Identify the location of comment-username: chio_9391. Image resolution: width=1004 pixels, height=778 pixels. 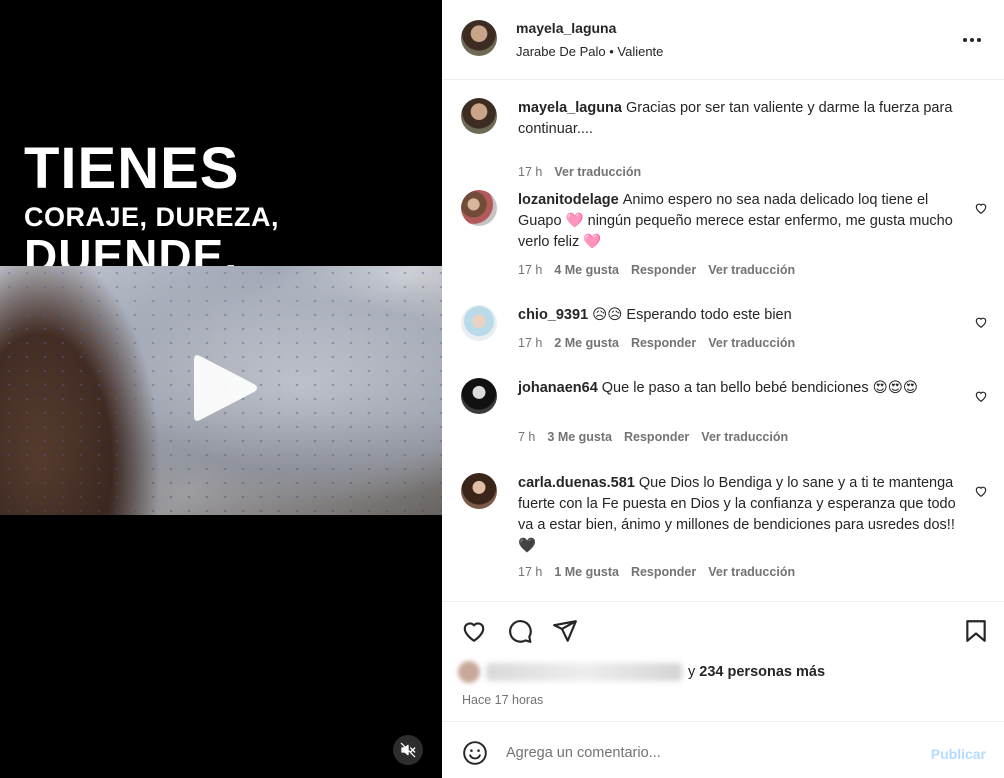
(553, 315).